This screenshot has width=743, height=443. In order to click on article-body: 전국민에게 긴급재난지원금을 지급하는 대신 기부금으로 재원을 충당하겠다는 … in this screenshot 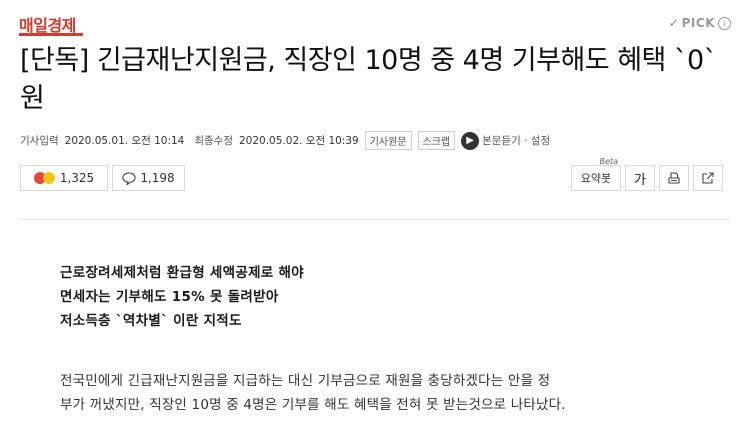, I will do `click(385, 393)`.